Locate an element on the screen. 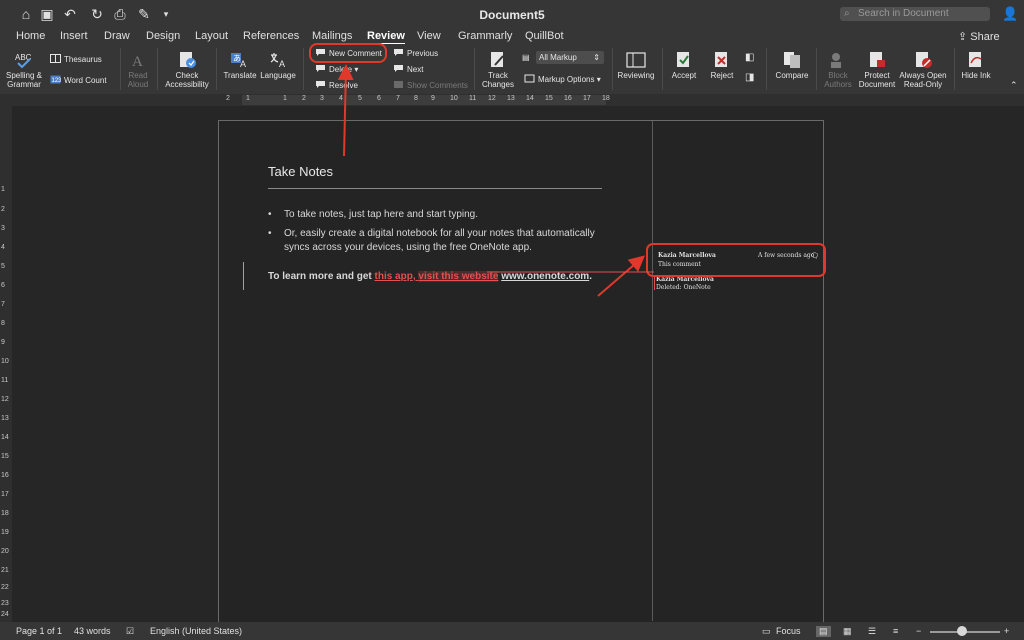  ruler-number: 8 is located at coordinates (416, 98).